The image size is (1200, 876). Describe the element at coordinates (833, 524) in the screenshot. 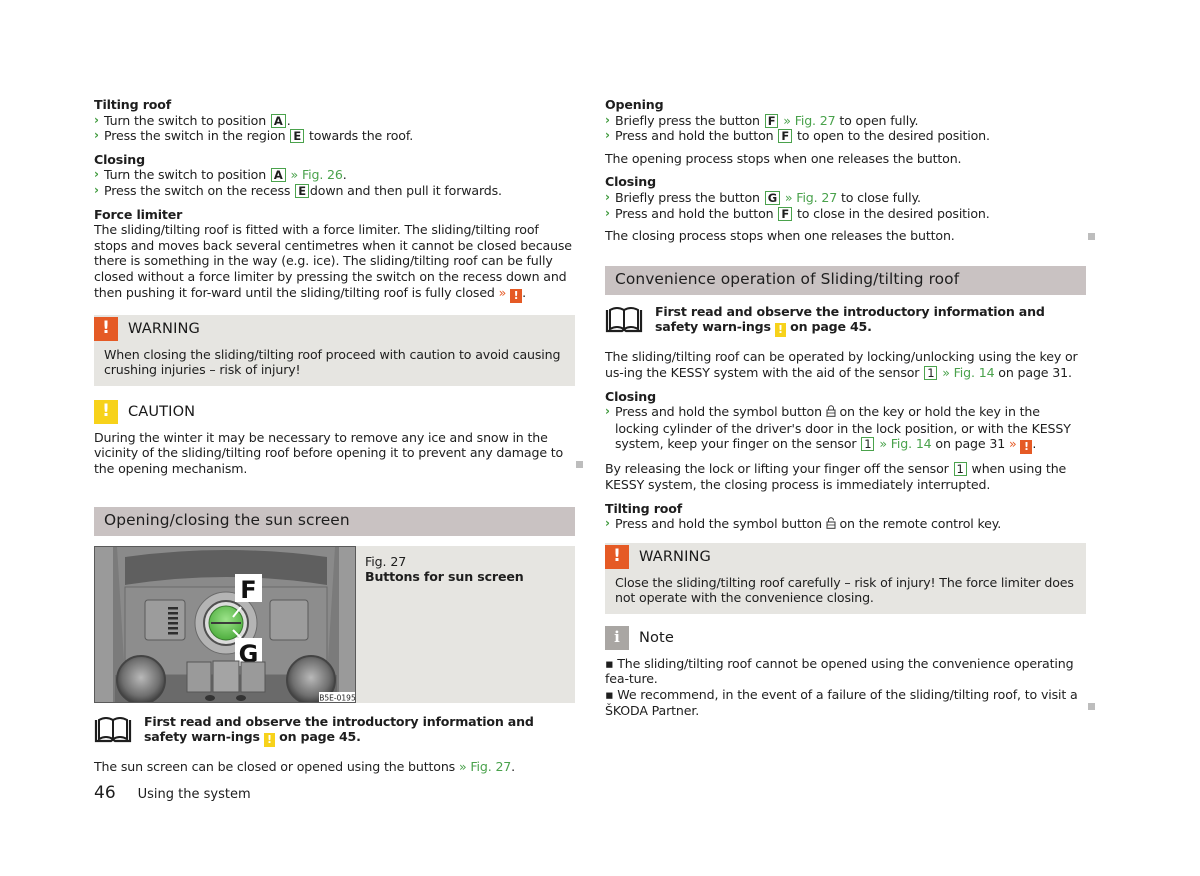

I see `lock-open-icon` at that location.